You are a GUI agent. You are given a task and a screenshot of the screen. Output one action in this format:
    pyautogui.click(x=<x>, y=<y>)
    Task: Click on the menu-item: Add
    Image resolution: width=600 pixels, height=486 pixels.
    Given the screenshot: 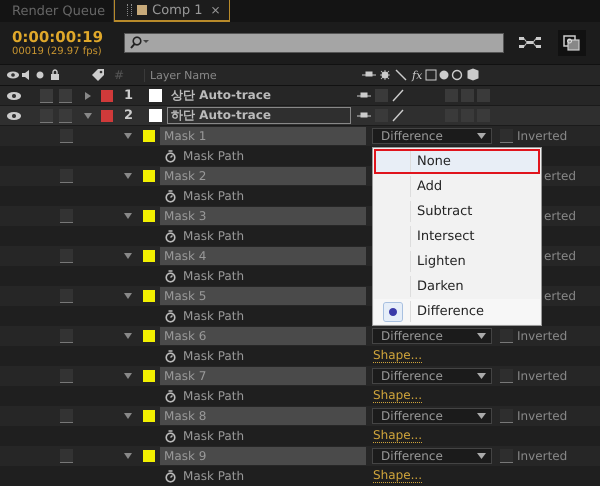 What is the action you would take?
    pyautogui.click(x=457, y=186)
    